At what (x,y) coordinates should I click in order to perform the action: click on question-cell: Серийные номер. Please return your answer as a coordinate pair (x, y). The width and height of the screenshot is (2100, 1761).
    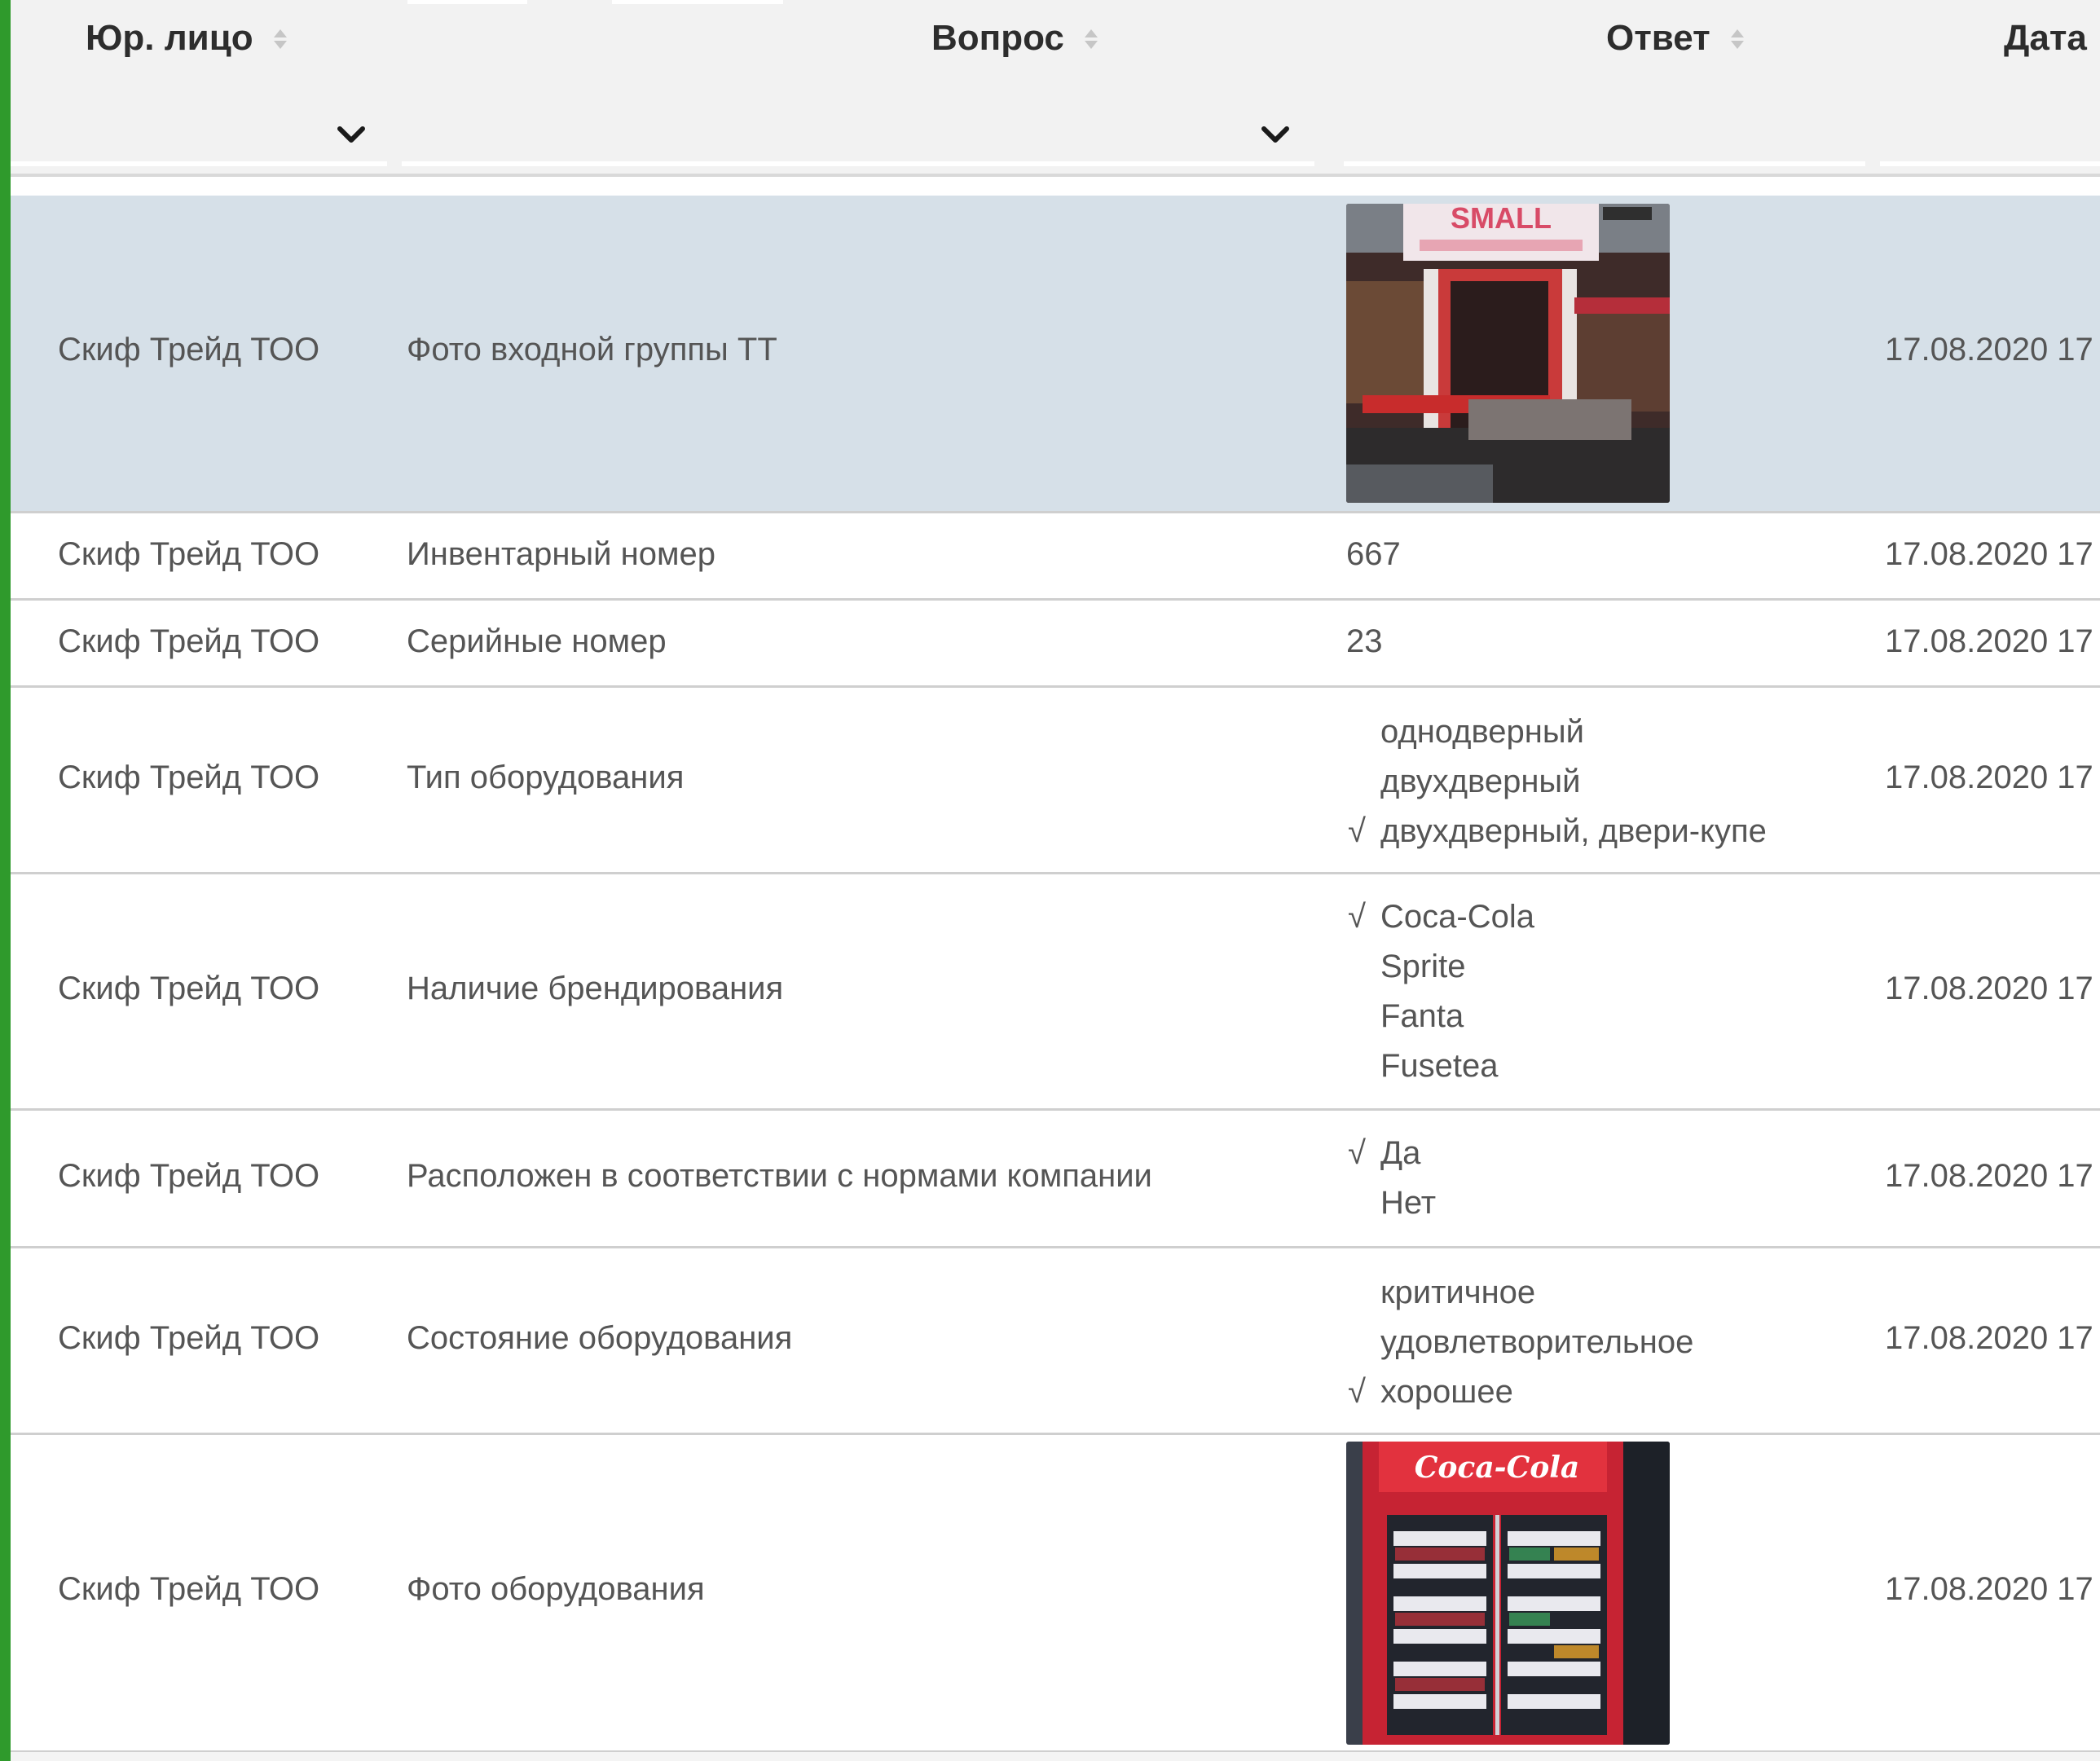
    Looking at the image, I should click on (537, 641).